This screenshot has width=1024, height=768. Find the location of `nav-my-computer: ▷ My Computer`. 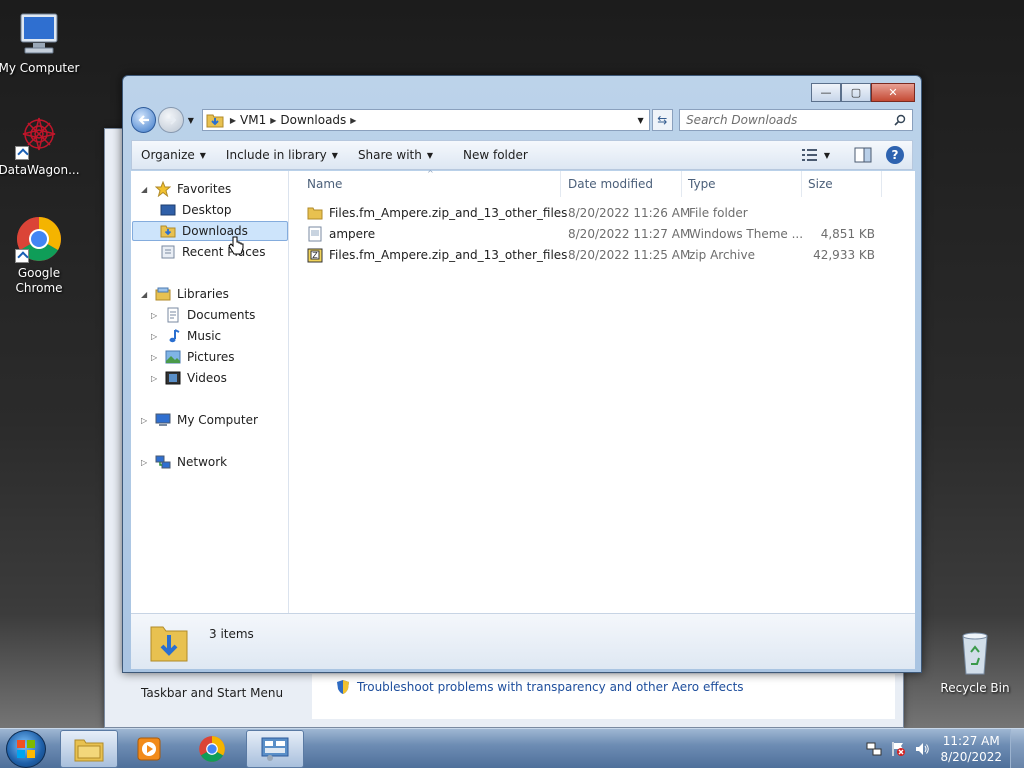

nav-my-computer: ▷ My Computer is located at coordinates (199, 420).